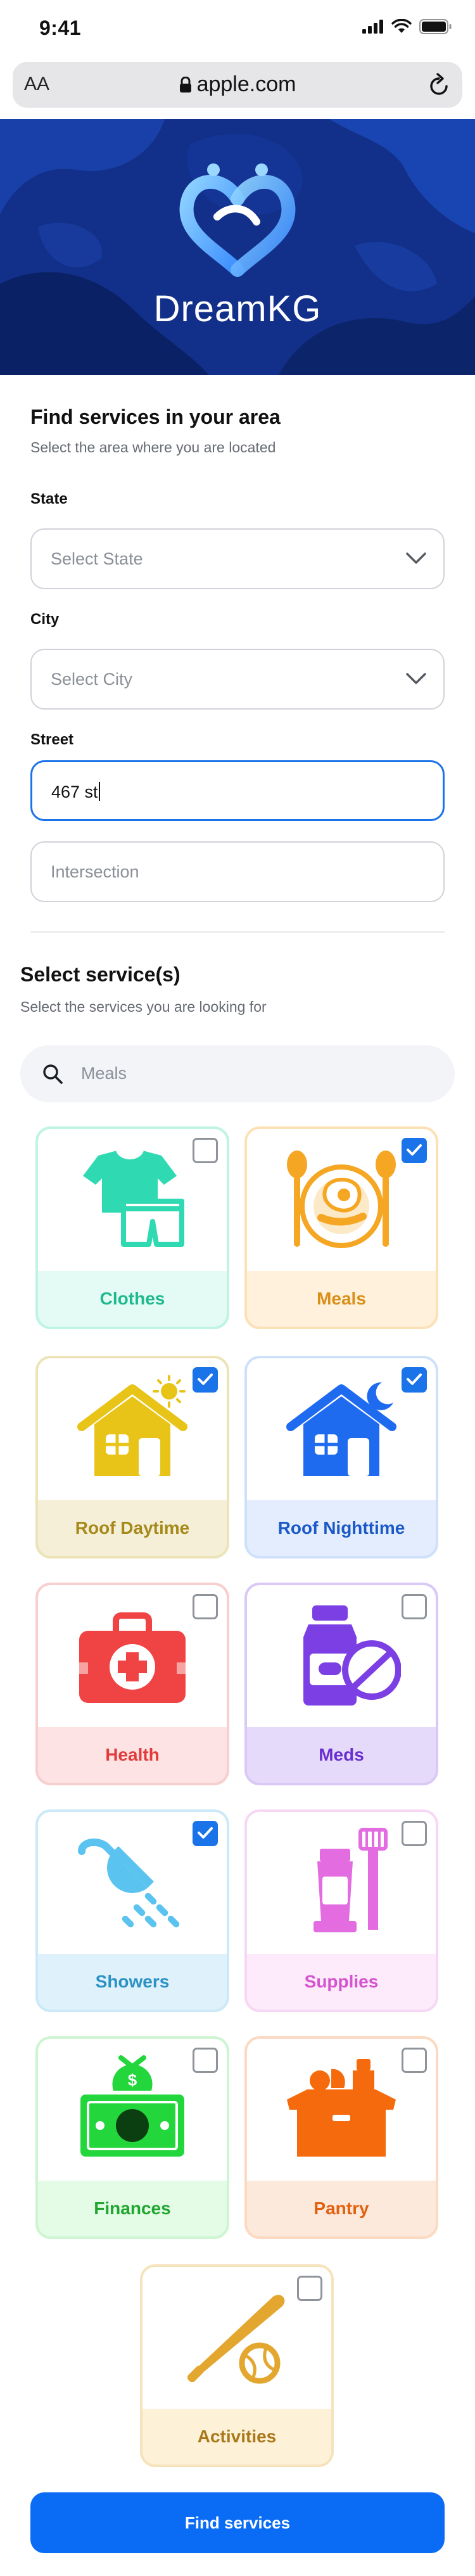 The height and width of the screenshot is (2576, 475). I want to click on brand-name: DreamKG, so click(237, 308).